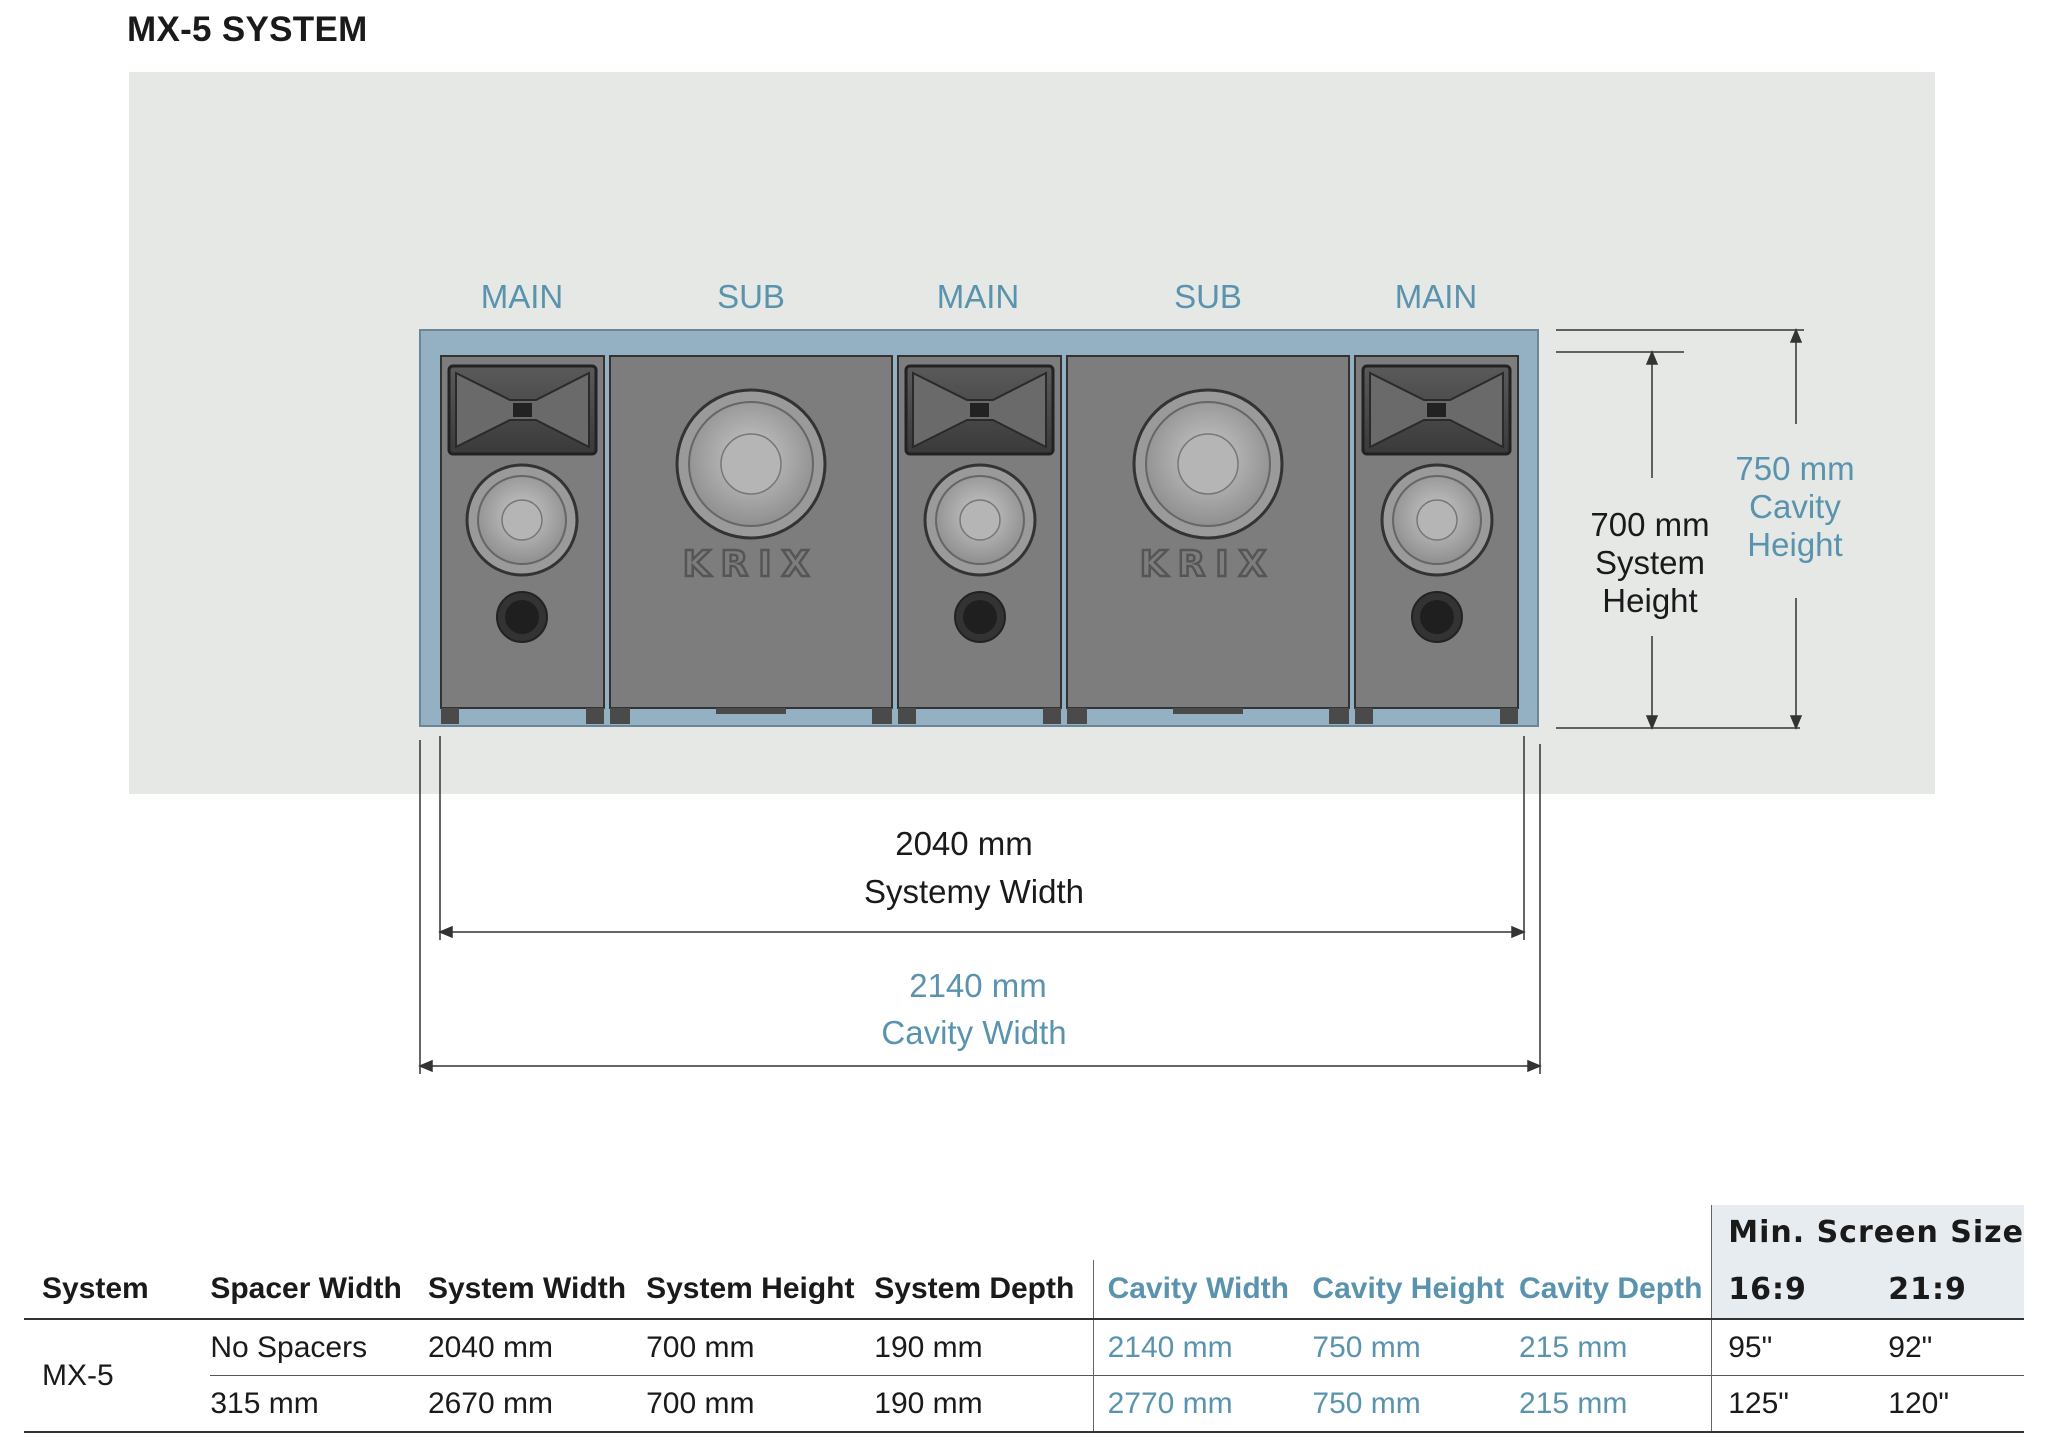 This screenshot has width=2048, height=1445. I want to click on sub-speaker-1: KRIX, so click(751, 539).